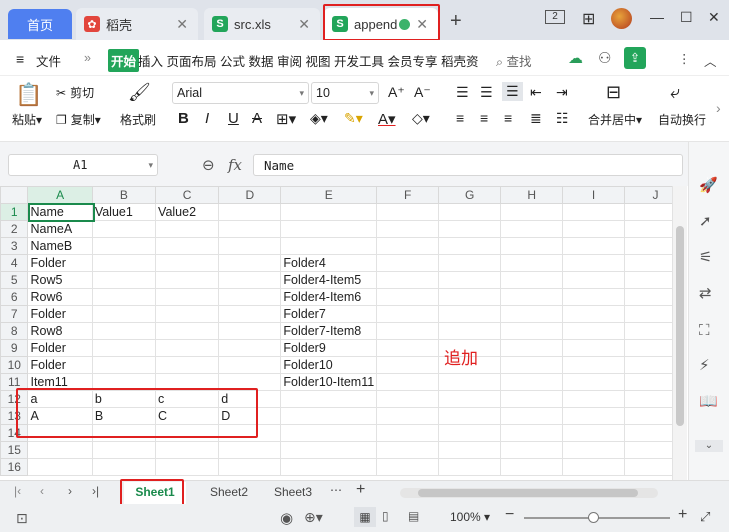  Describe the element at coordinates (680, 326) in the screenshot. I see `scroll-thumb` at that location.